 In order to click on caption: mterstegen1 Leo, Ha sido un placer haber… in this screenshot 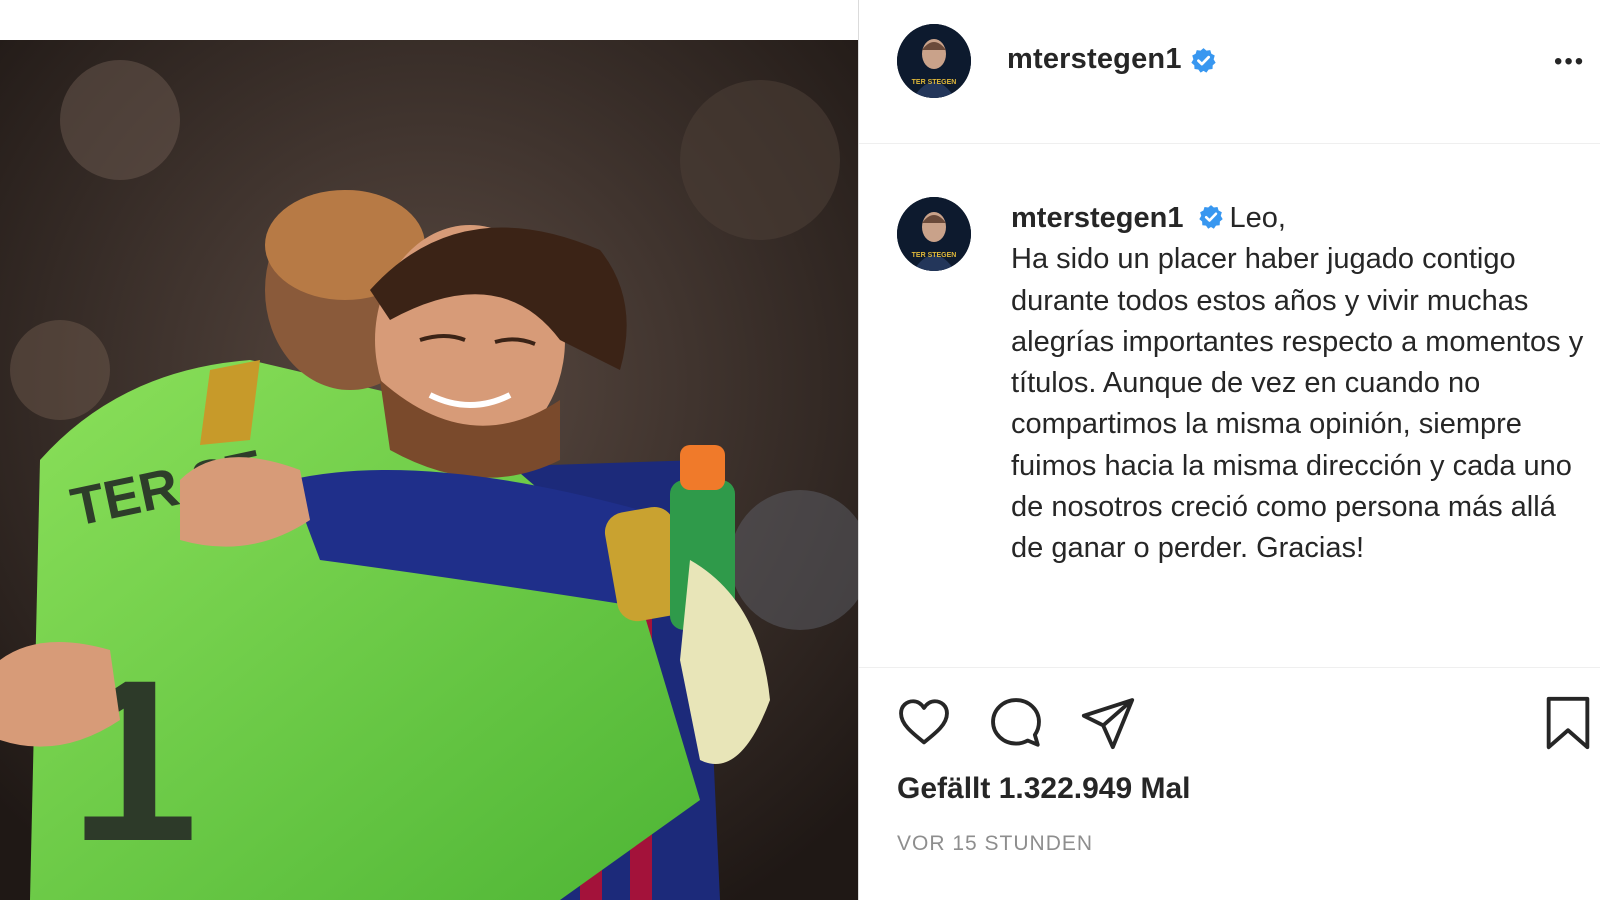, I will do `click(1301, 384)`.